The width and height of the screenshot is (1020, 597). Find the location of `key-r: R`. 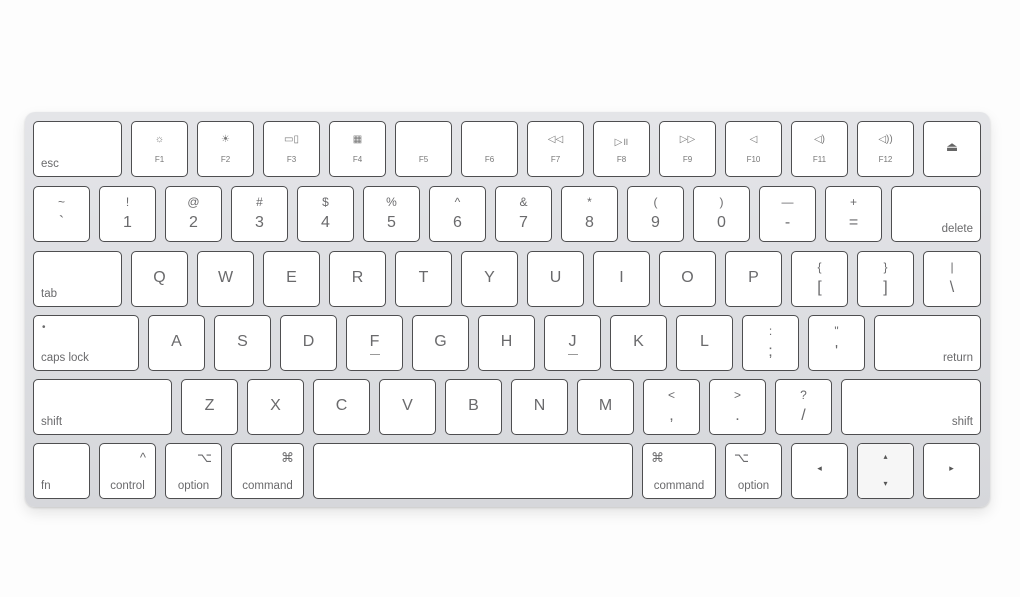

key-r: R is located at coordinates (357, 279).